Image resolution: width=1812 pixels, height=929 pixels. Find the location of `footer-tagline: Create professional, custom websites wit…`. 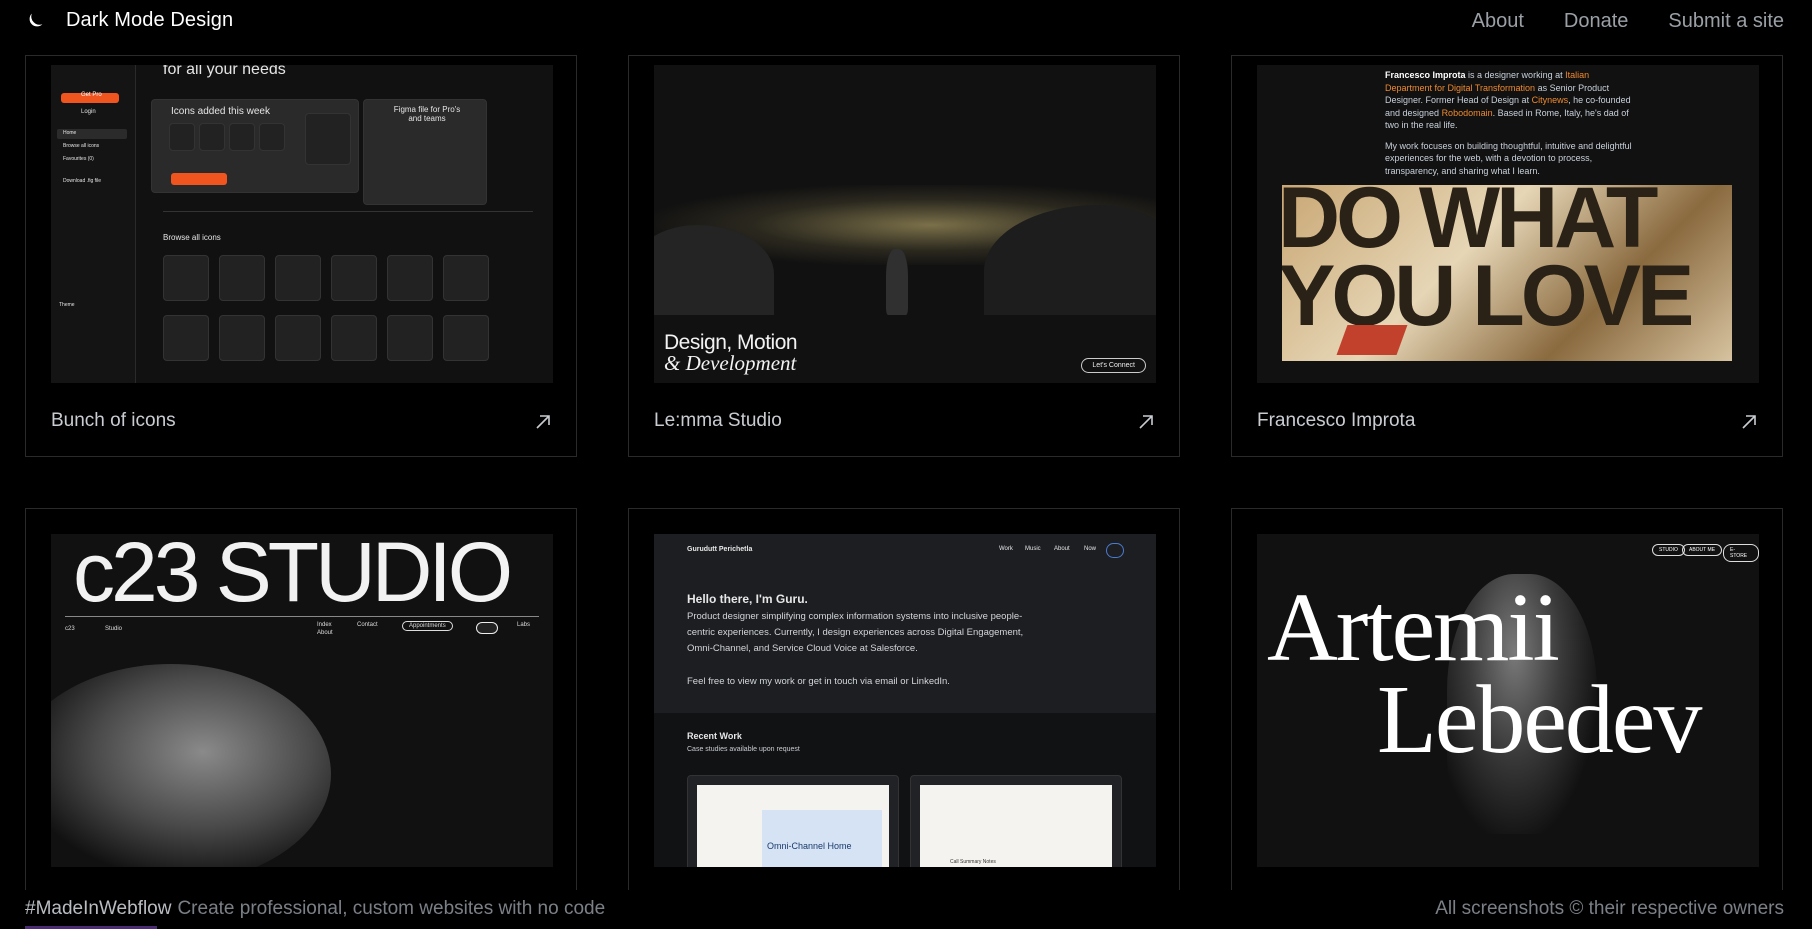

footer-tagline: Create professional, custom websites wit… is located at coordinates (391, 908).